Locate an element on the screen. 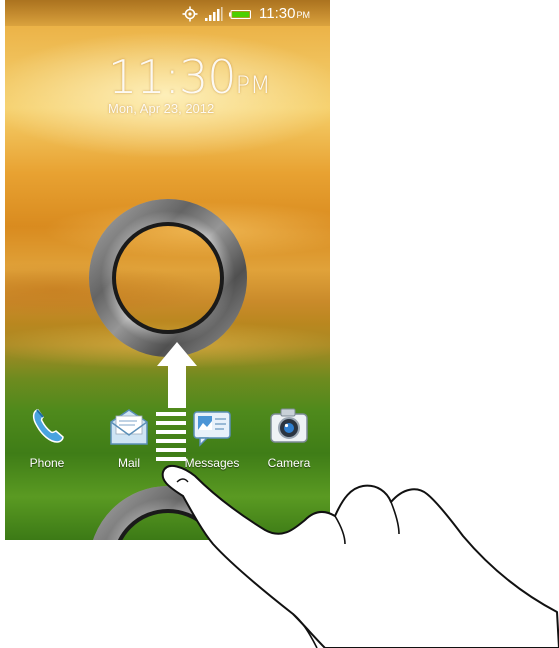  phone-icon is located at coordinates (48, 426).